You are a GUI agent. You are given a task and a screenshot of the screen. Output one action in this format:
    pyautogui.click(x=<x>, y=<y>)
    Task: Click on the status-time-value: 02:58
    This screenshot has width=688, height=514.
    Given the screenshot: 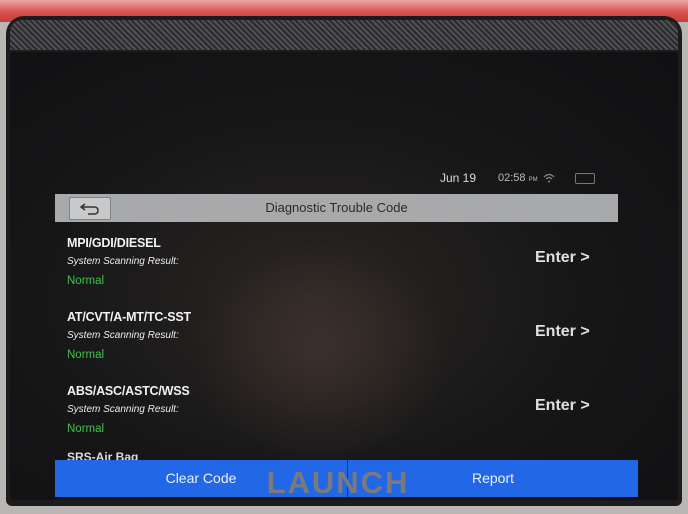 What is the action you would take?
    pyautogui.click(x=512, y=178)
    